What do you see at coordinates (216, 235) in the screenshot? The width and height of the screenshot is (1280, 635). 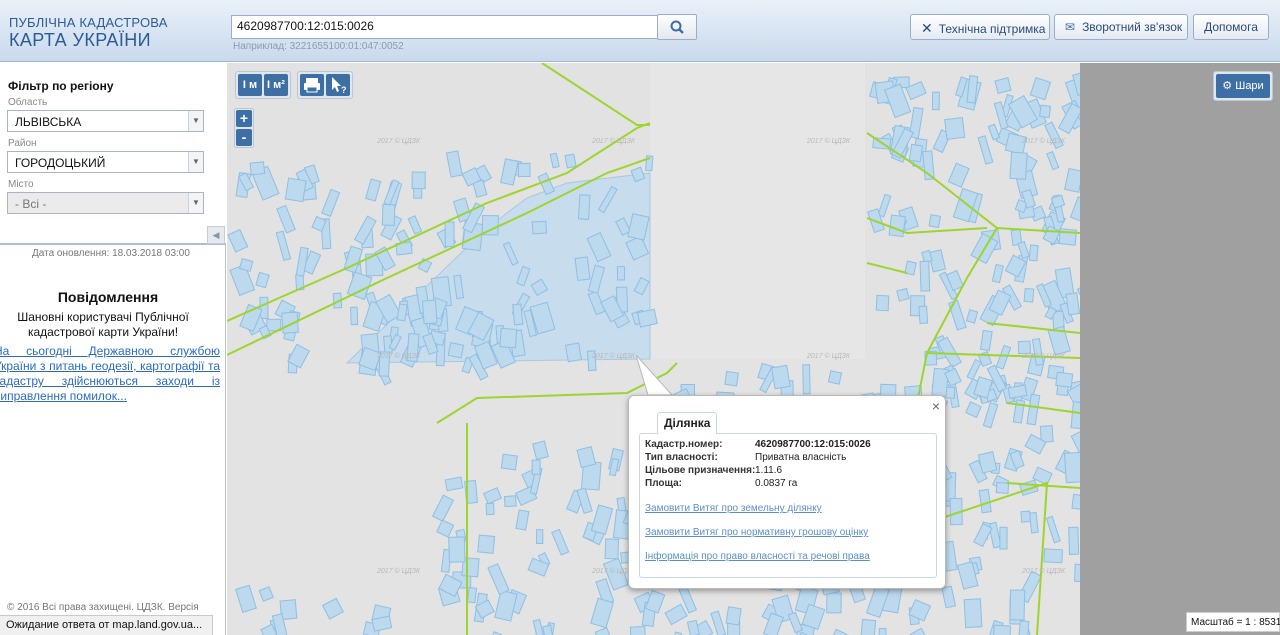 I see `collapse-sidebar-button: ◀` at bounding box center [216, 235].